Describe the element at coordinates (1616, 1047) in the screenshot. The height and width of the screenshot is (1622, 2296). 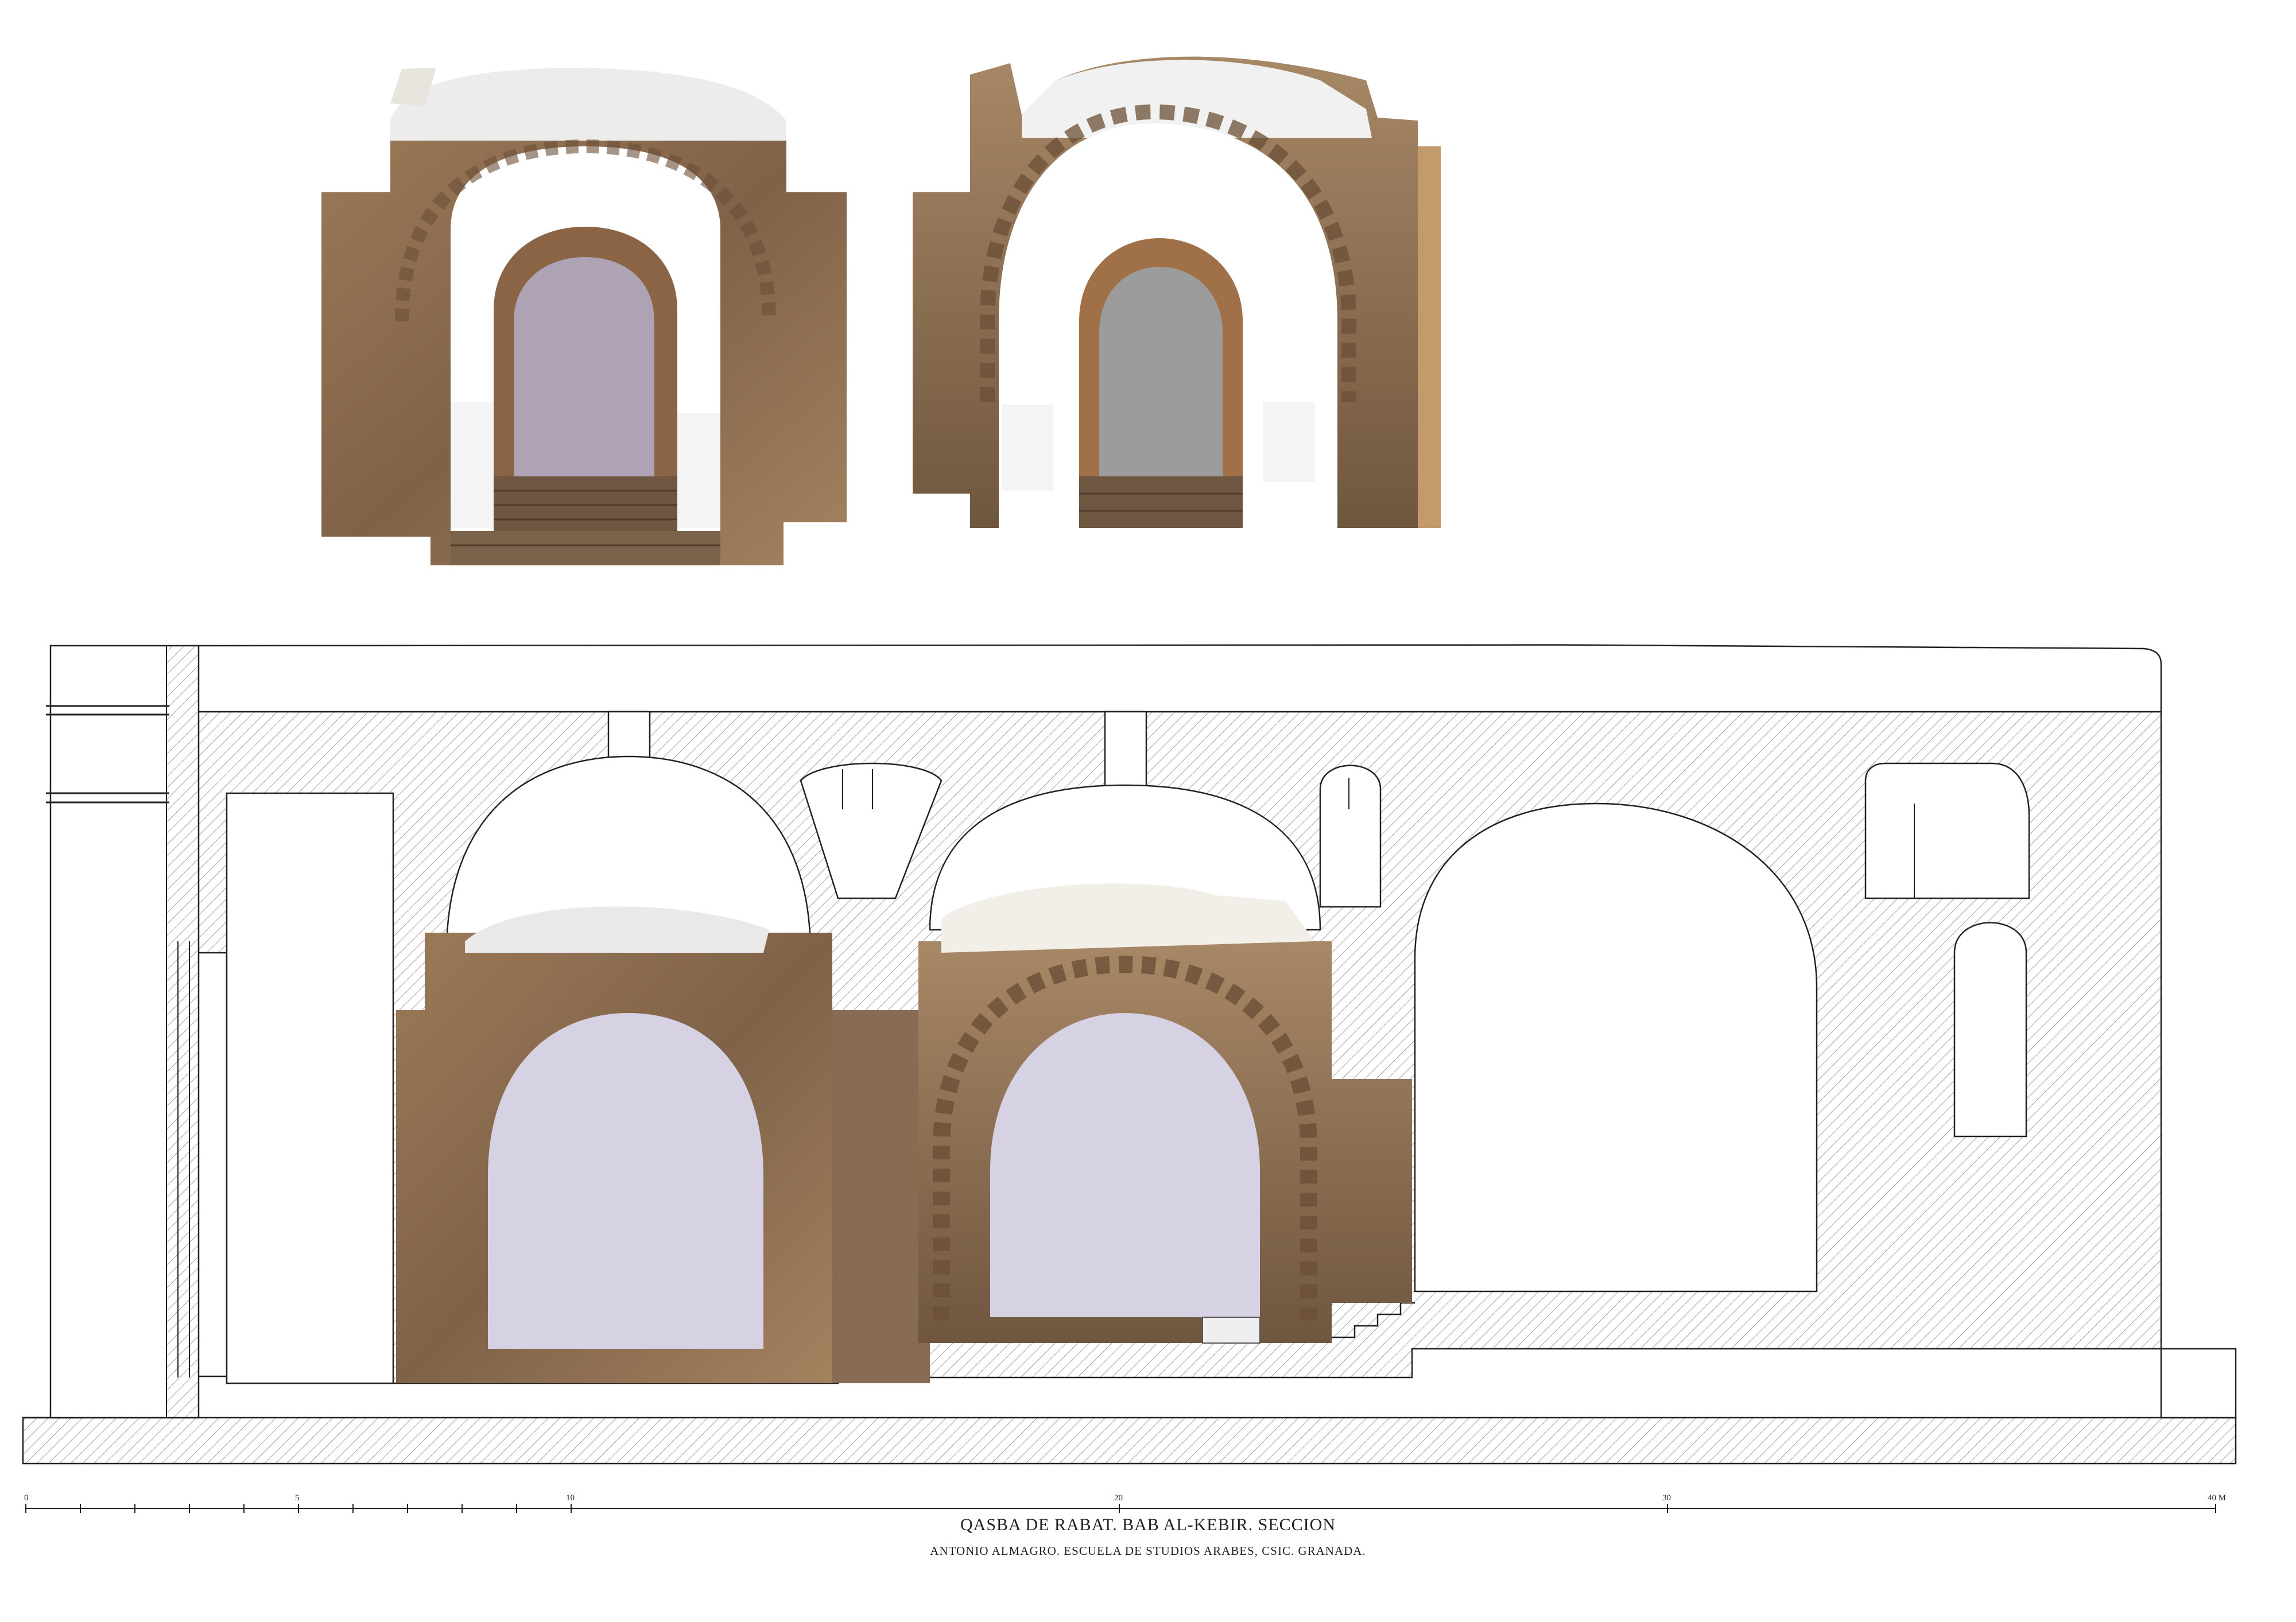
I see `large-arch-opening` at that location.